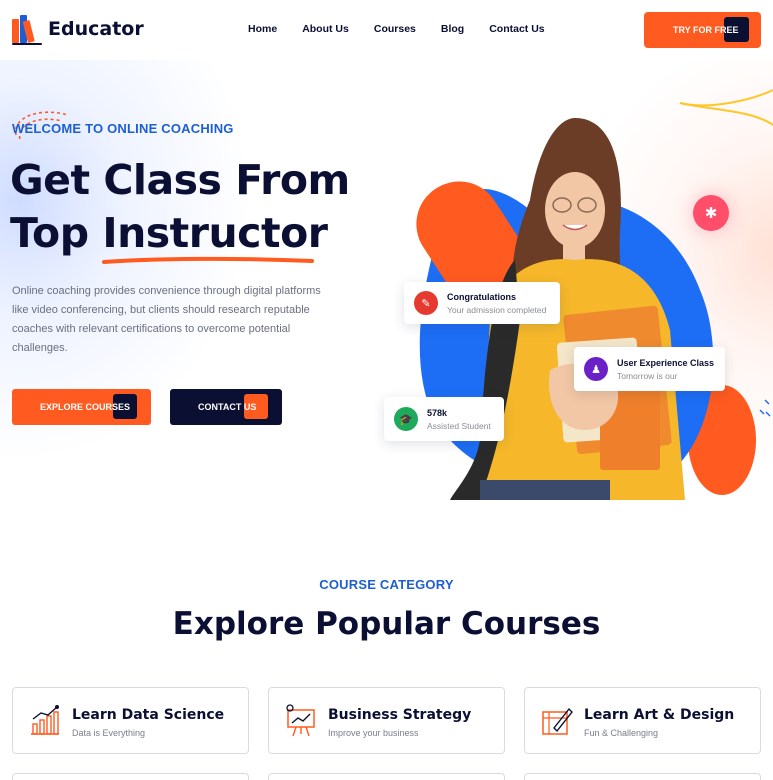 The height and width of the screenshot is (780, 773). What do you see at coordinates (56, 233) in the screenshot?
I see `hero-title-plain: Top` at bounding box center [56, 233].